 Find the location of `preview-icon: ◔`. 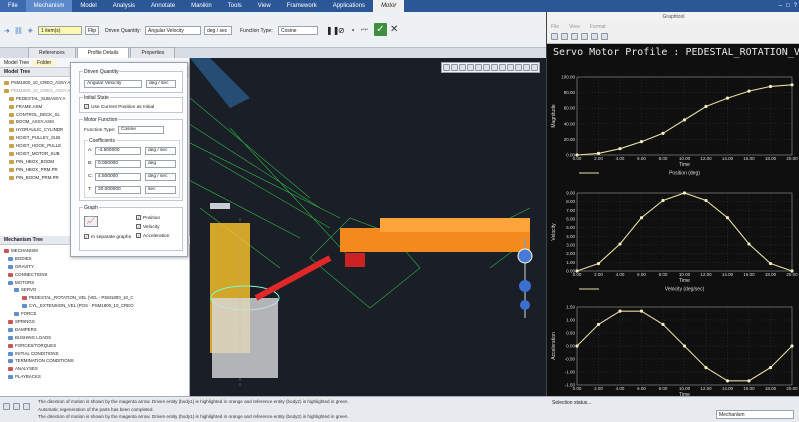

preview-icon: ◔ is located at coordinates (352, 30).